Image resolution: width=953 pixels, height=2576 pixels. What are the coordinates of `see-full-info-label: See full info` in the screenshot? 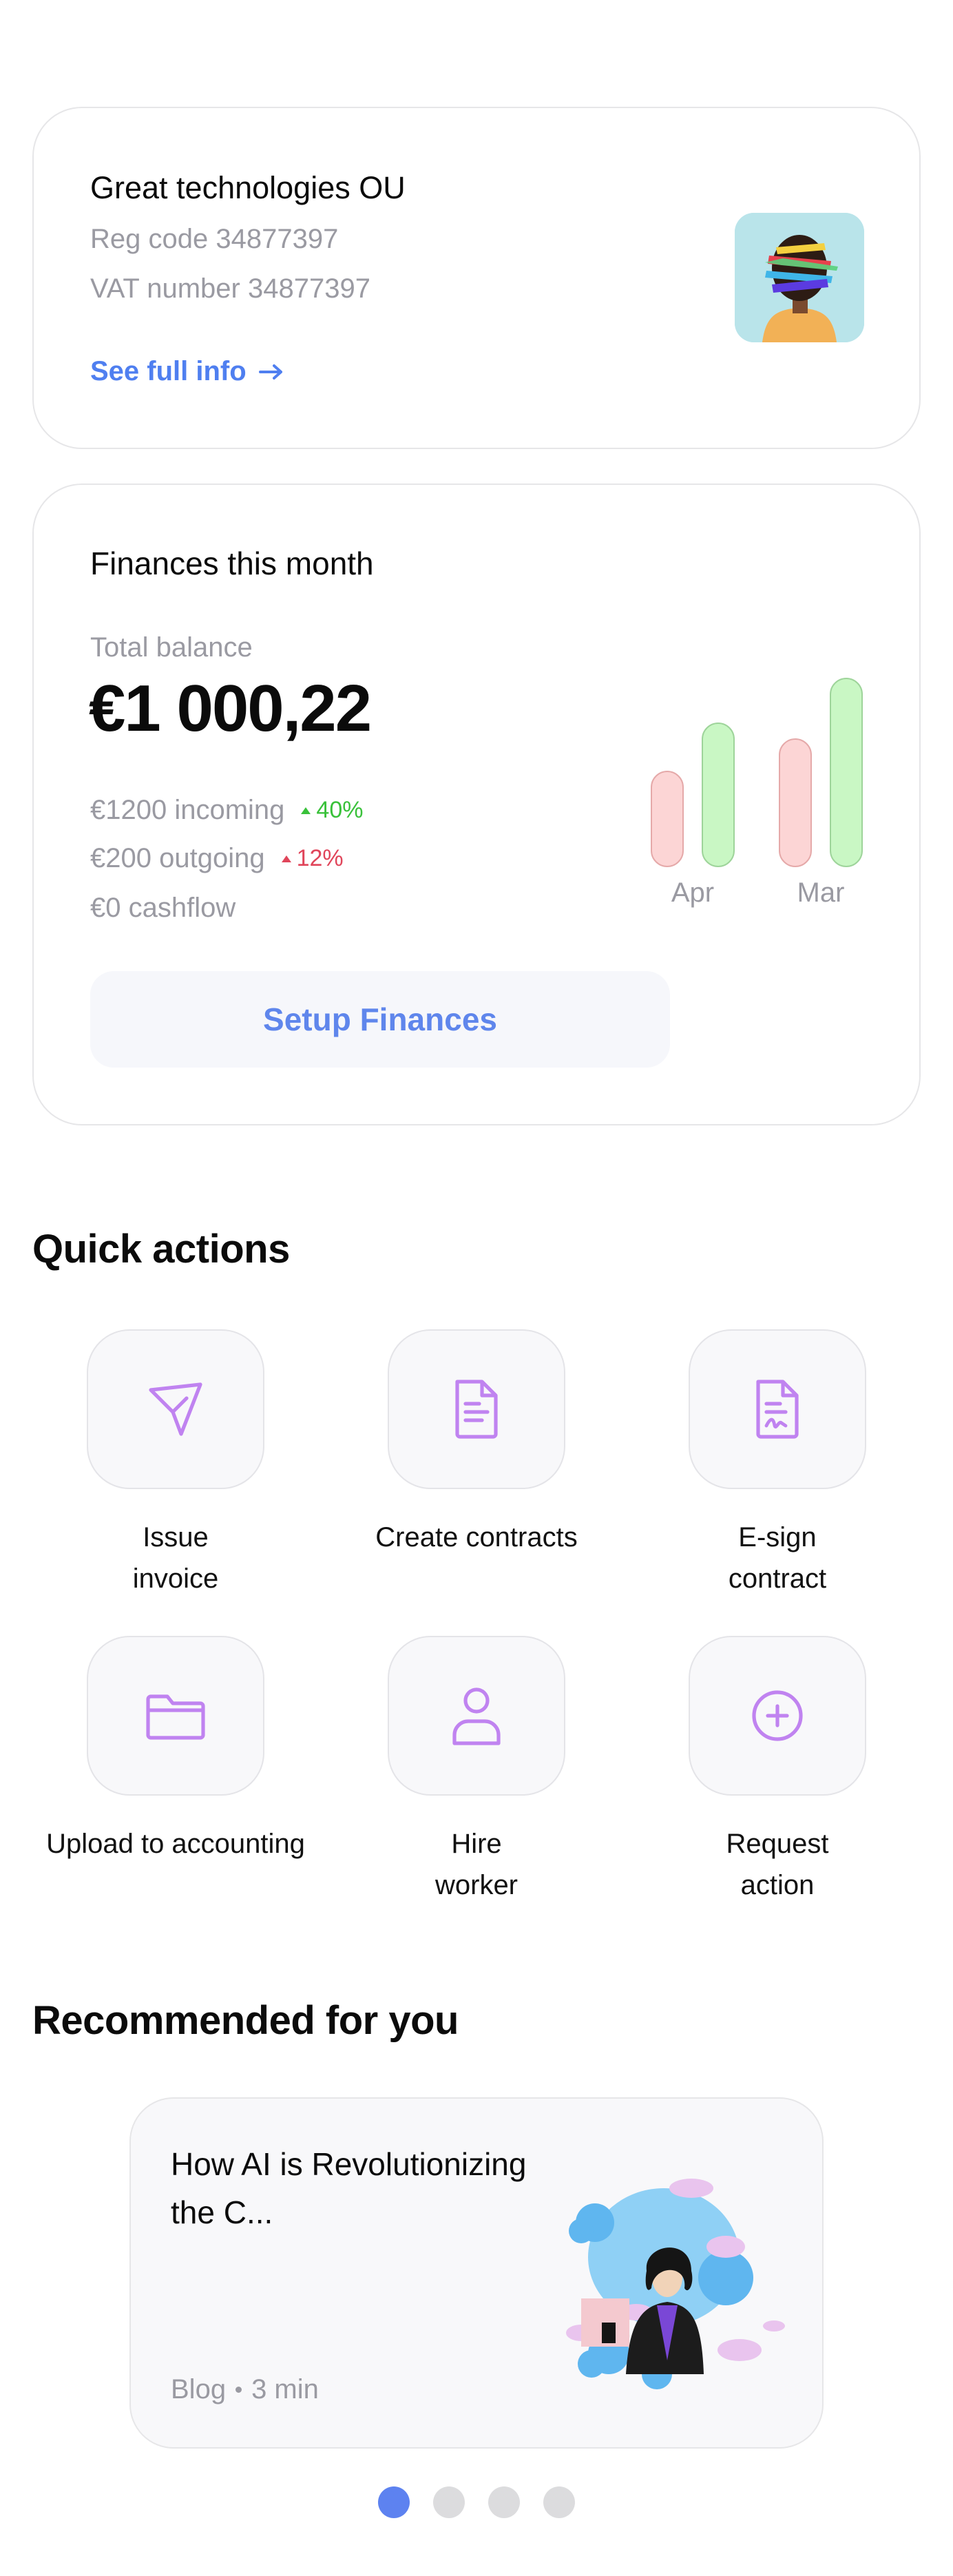 It's located at (168, 371).